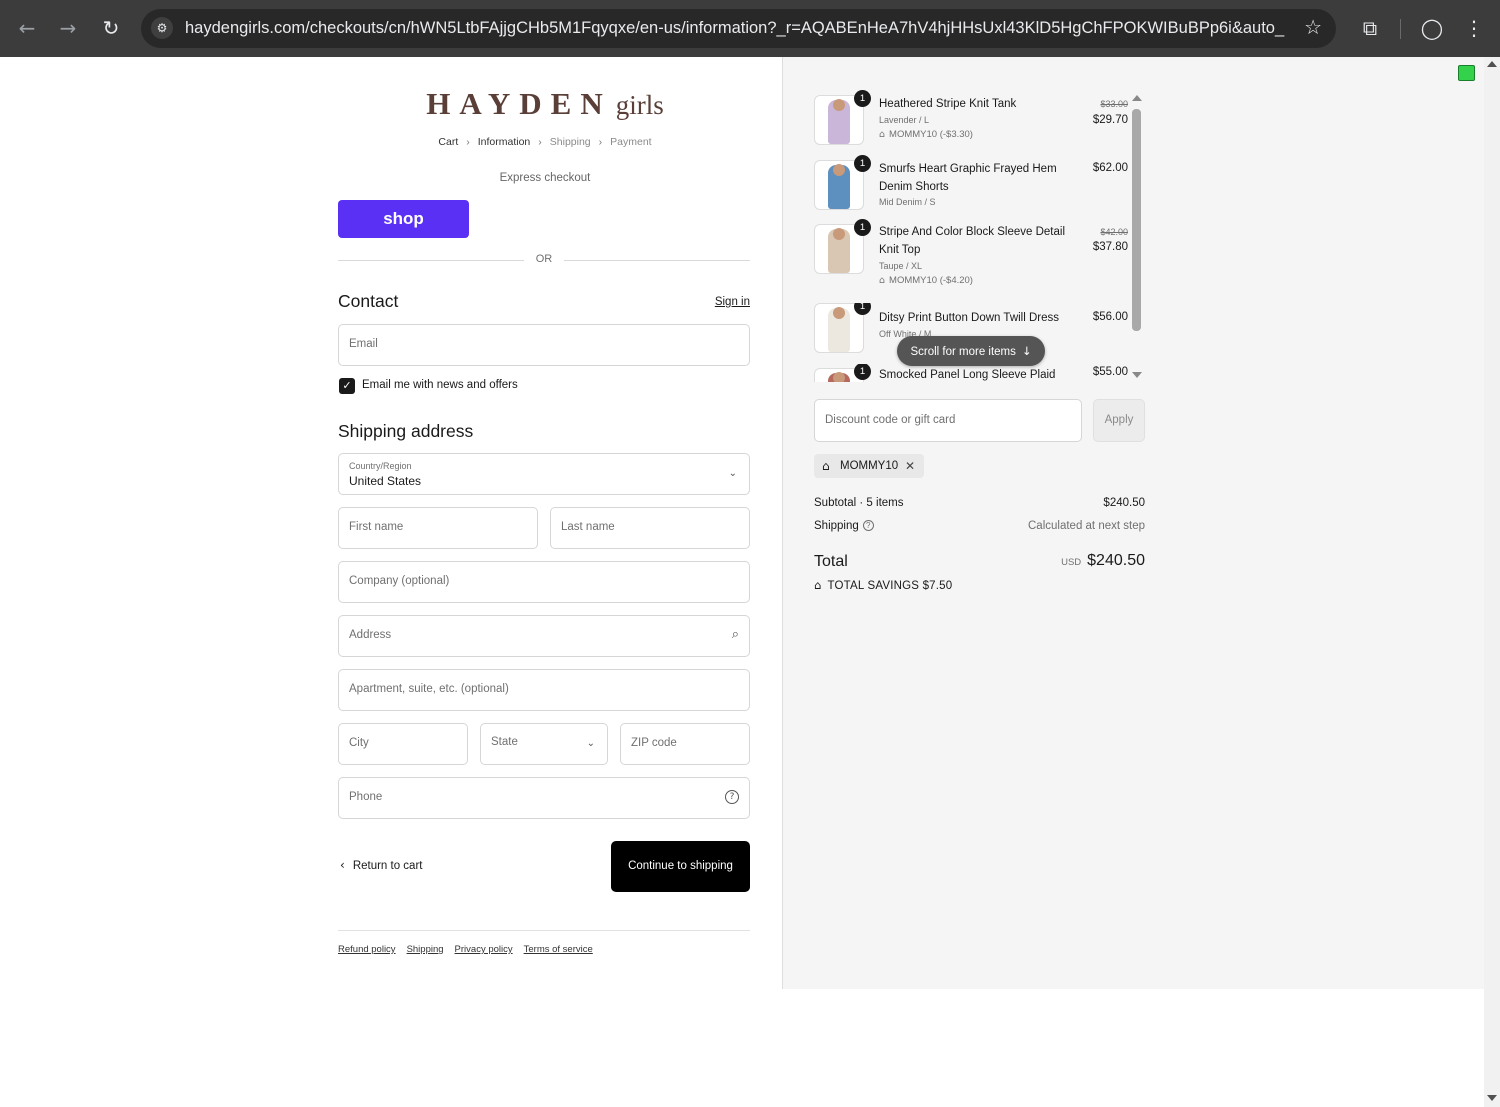  I want to click on newsletter-checkbox: ✓, so click(347, 386).